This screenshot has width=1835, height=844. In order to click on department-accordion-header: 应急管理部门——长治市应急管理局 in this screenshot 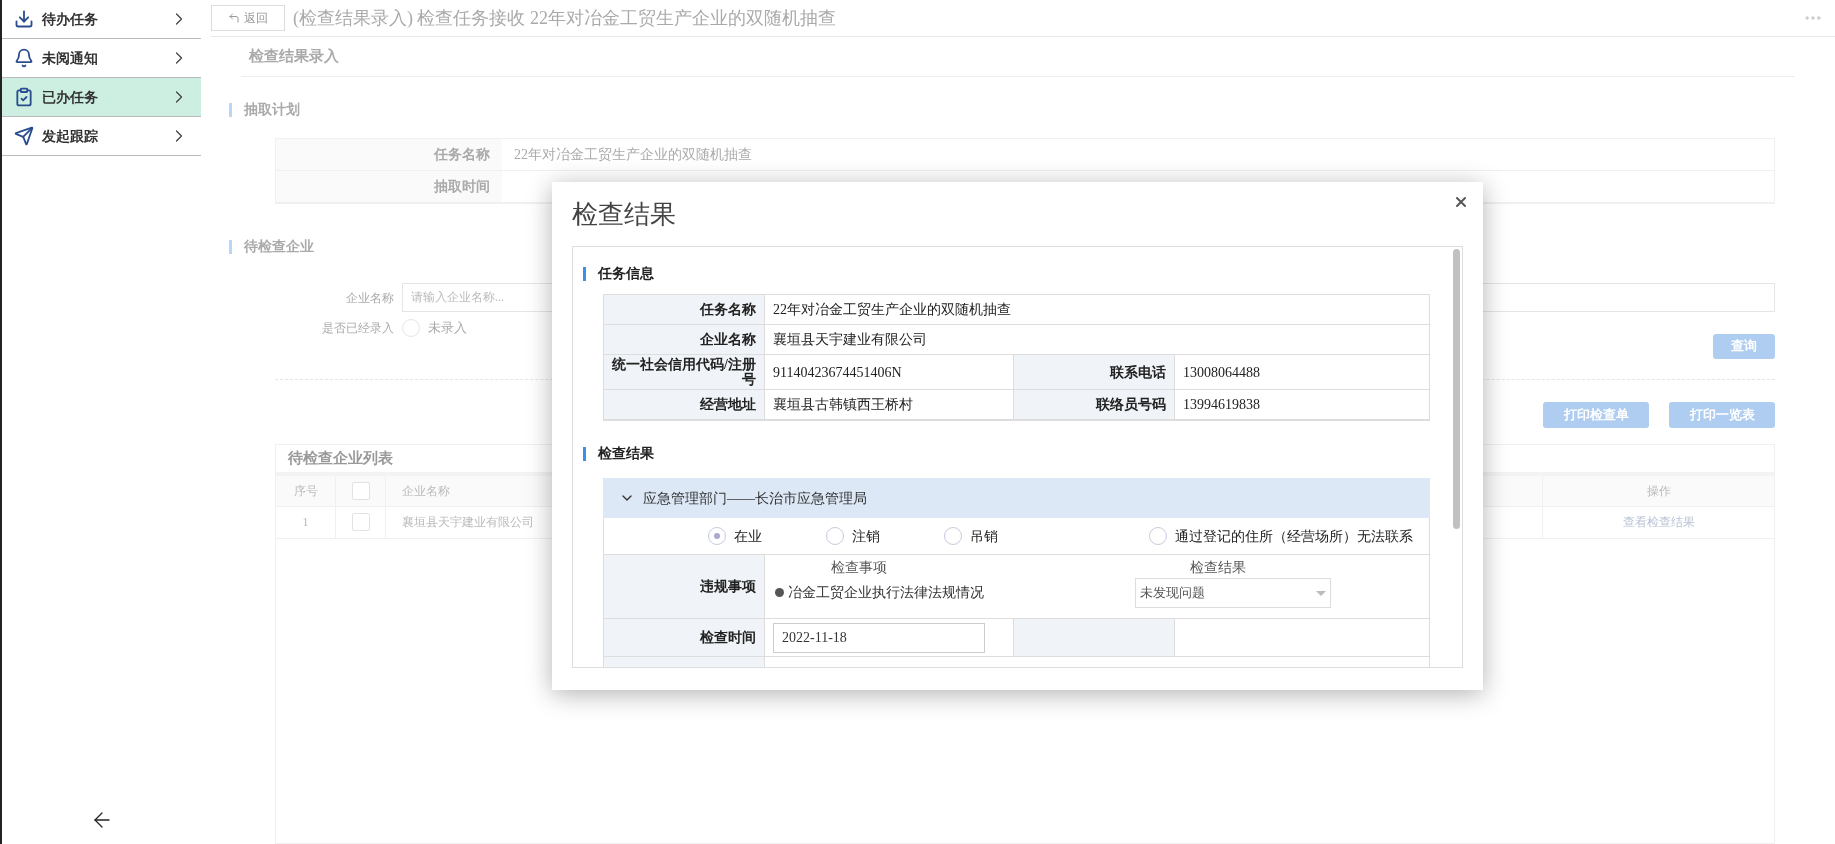, I will do `click(1016, 498)`.